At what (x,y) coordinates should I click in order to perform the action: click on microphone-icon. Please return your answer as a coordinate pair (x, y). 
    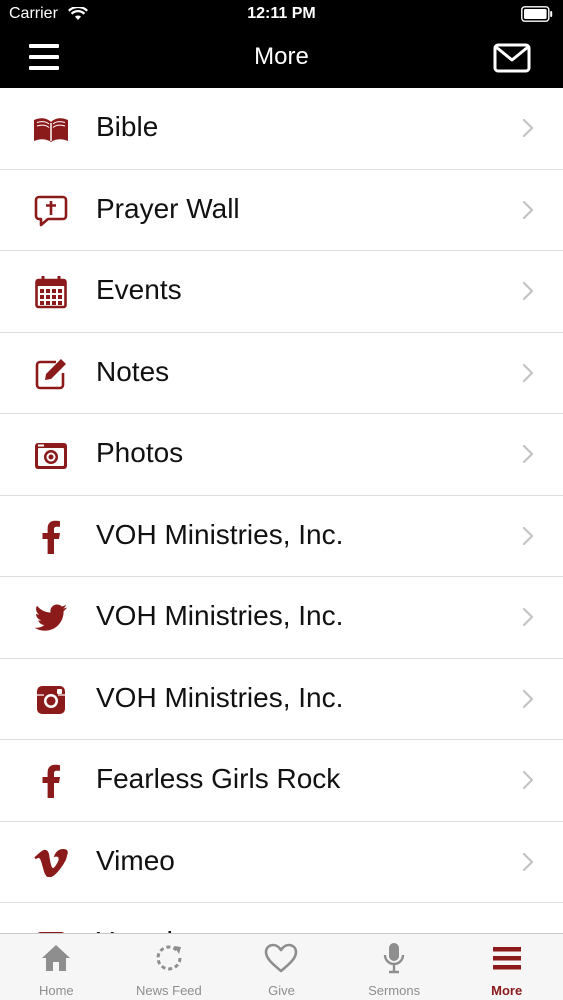
    Looking at the image, I should click on (394, 958).